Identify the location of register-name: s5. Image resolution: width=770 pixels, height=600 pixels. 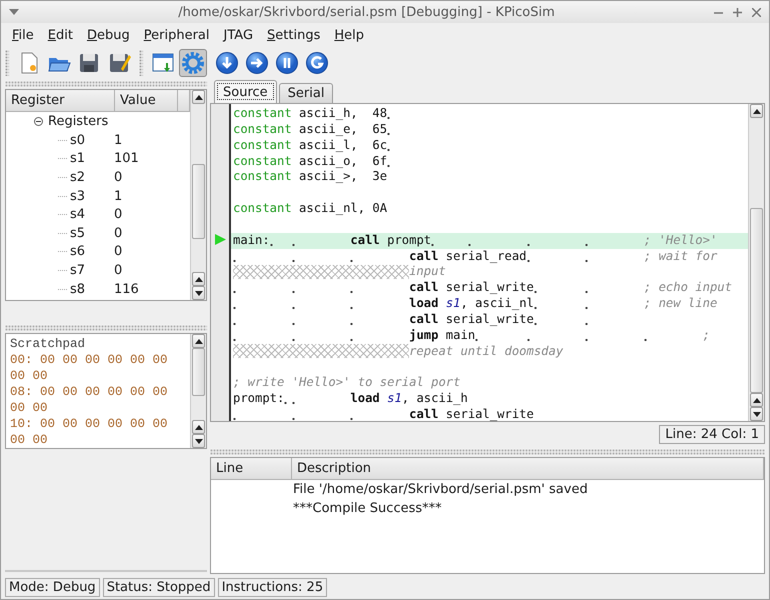
(78, 233).